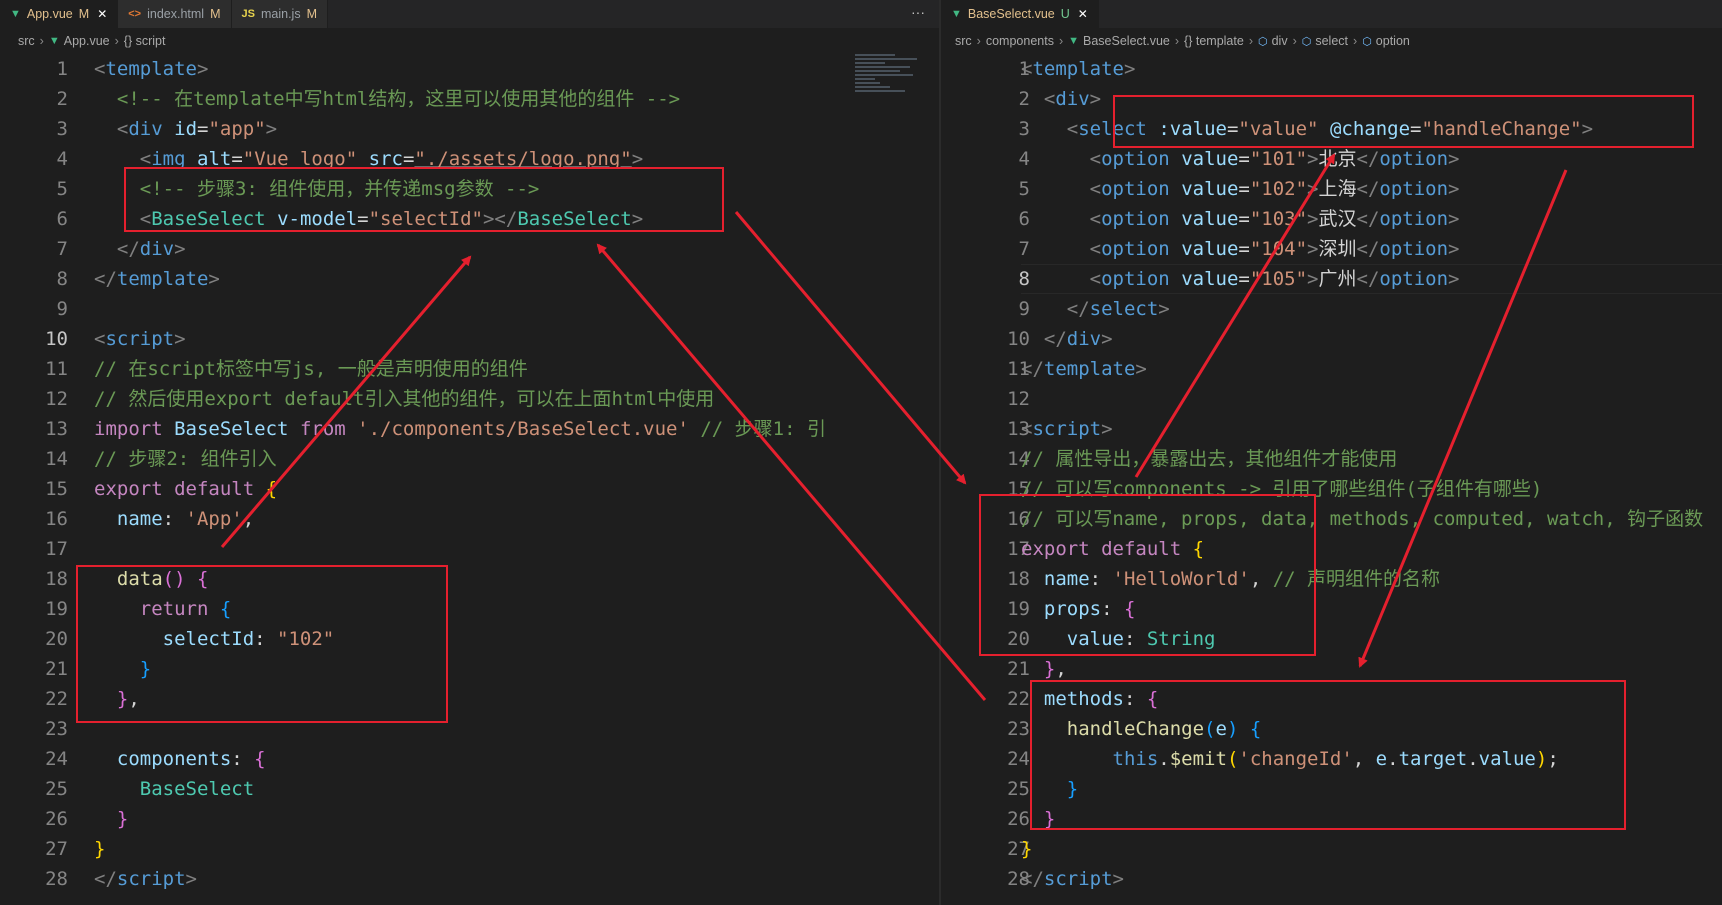 The height and width of the screenshot is (905, 1722). What do you see at coordinates (1126, 41) in the screenshot?
I see `breadcrumb-item: BaseSelect.vue` at bounding box center [1126, 41].